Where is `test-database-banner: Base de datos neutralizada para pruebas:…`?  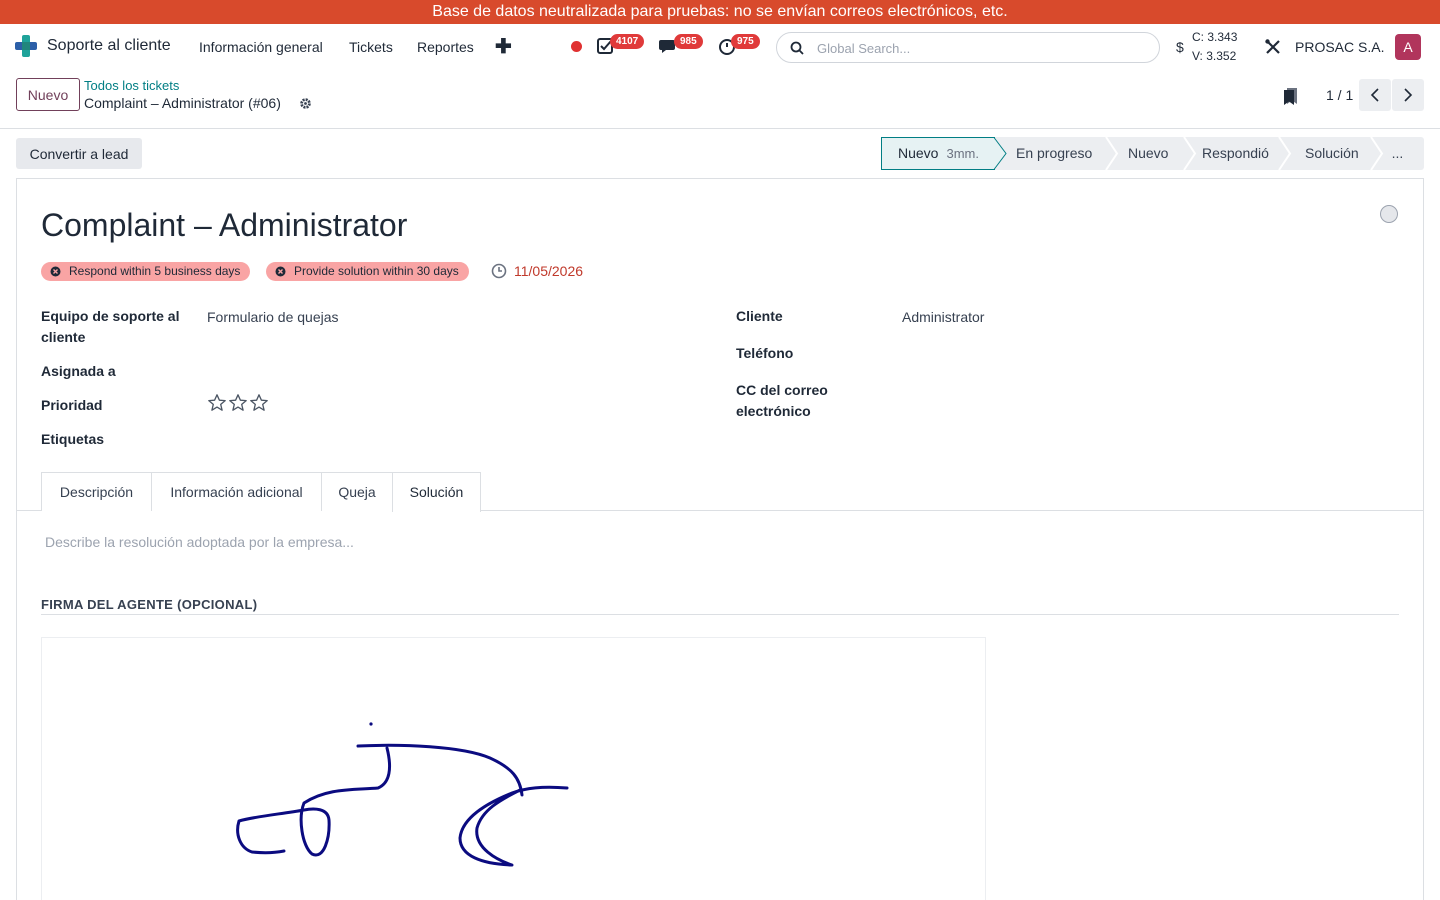
test-database-banner: Base de datos neutralizada para pruebas:… is located at coordinates (720, 12).